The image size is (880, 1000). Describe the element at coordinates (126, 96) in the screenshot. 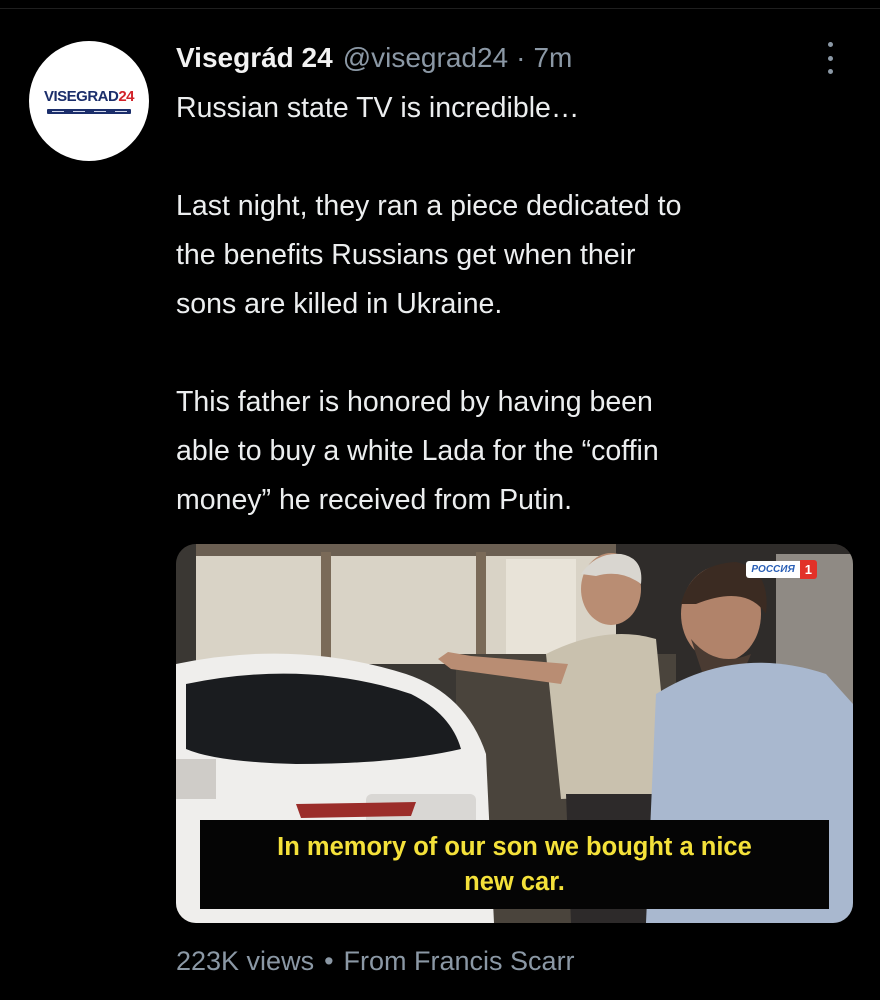

I see `avatar-brand-number: 24` at that location.